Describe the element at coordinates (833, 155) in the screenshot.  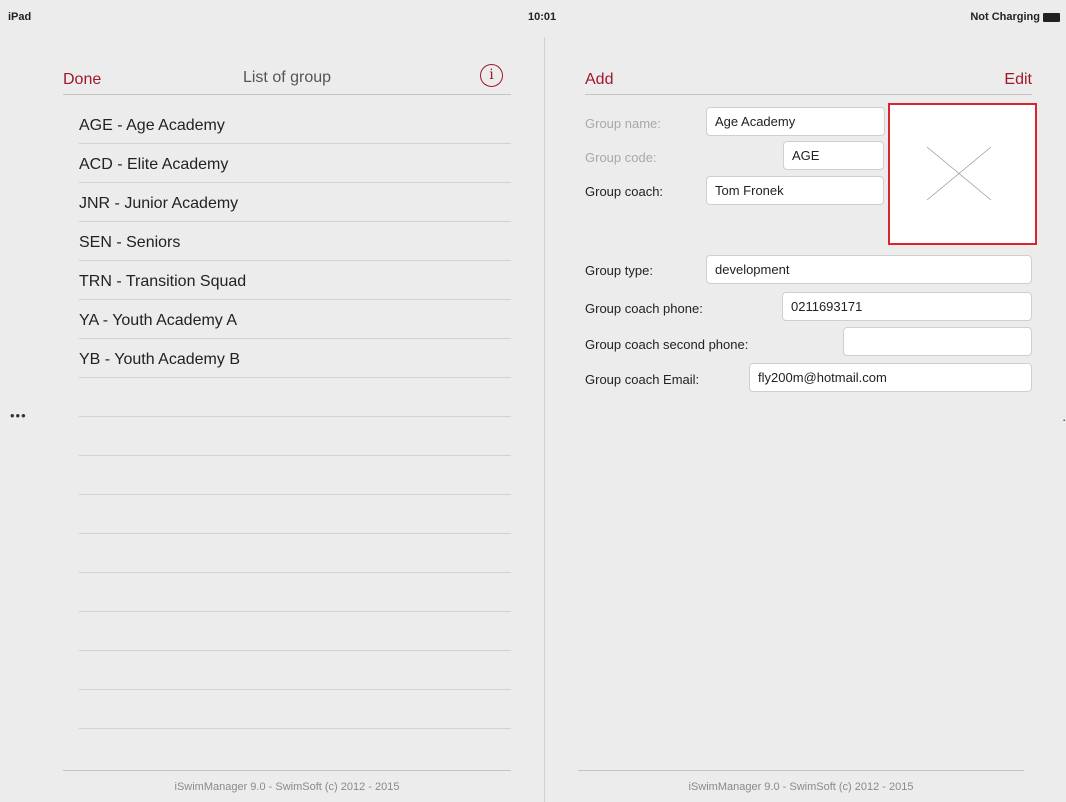
I see `group-code-field: AGE` at that location.